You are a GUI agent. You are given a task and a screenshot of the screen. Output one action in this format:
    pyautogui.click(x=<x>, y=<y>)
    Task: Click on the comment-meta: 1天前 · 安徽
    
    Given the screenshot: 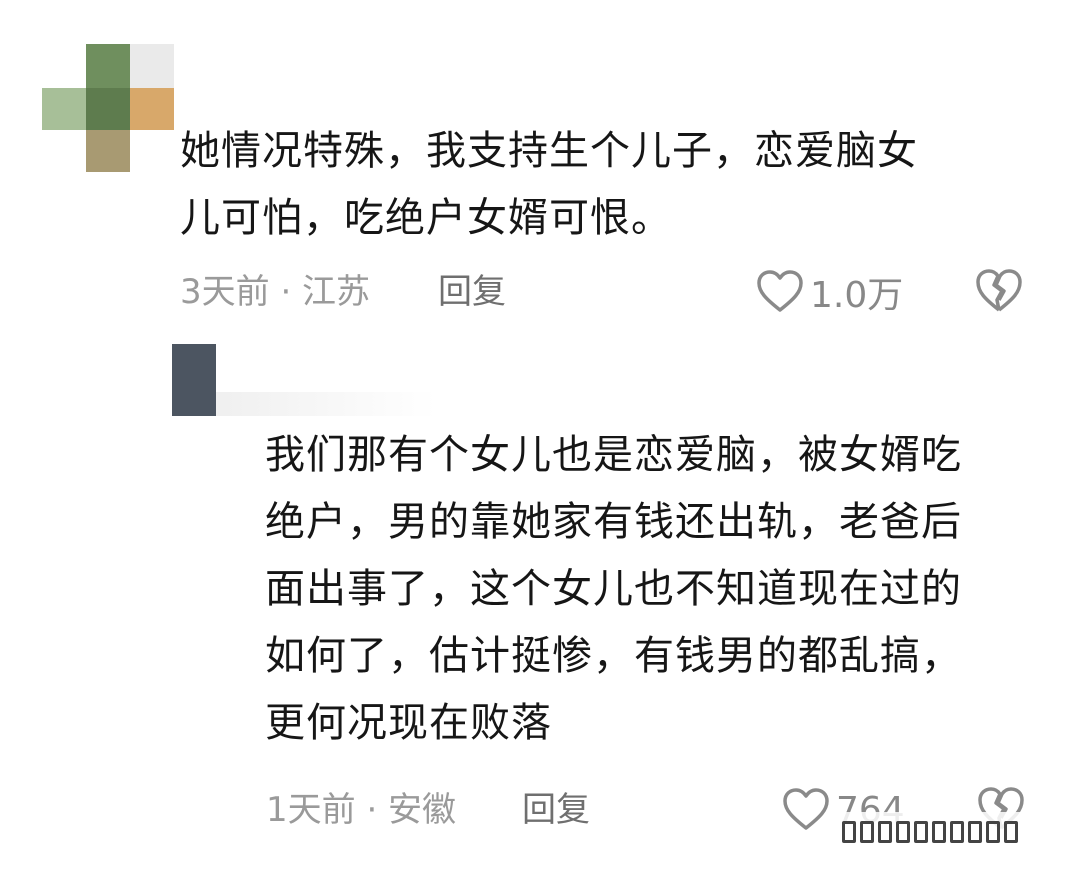 What is the action you would take?
    pyautogui.click(x=361, y=810)
    